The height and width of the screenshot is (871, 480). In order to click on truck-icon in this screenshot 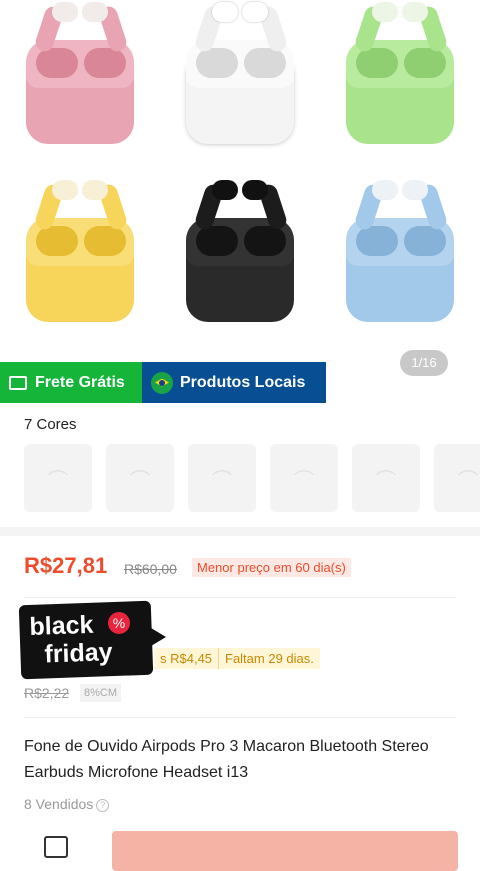, I will do `click(18, 382)`.